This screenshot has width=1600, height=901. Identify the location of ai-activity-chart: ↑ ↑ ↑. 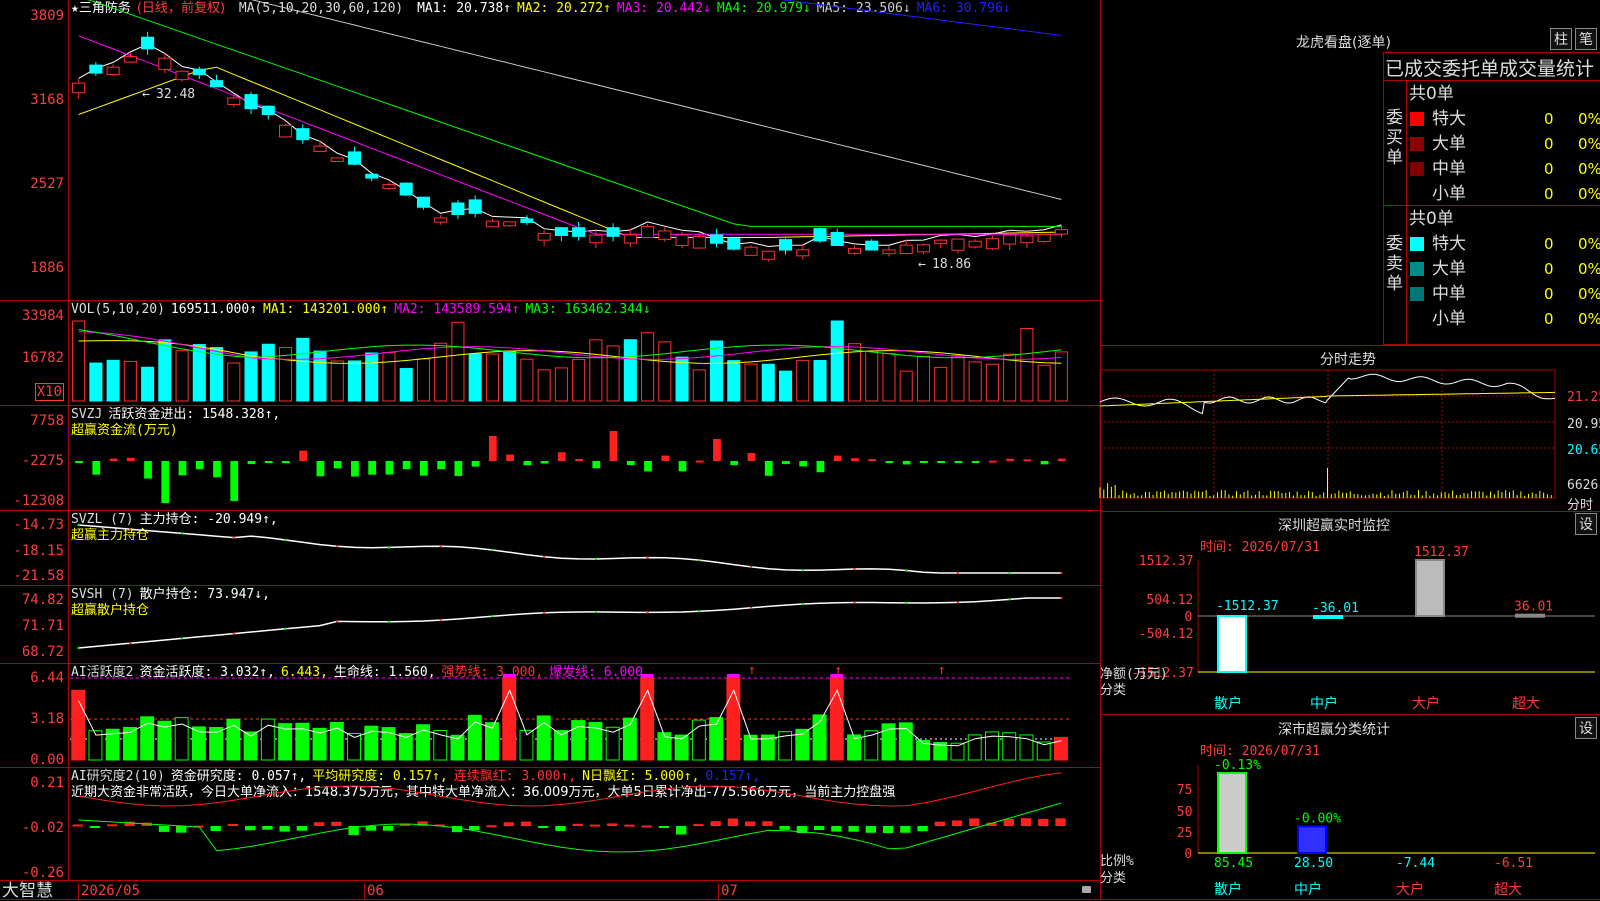
(585, 715).